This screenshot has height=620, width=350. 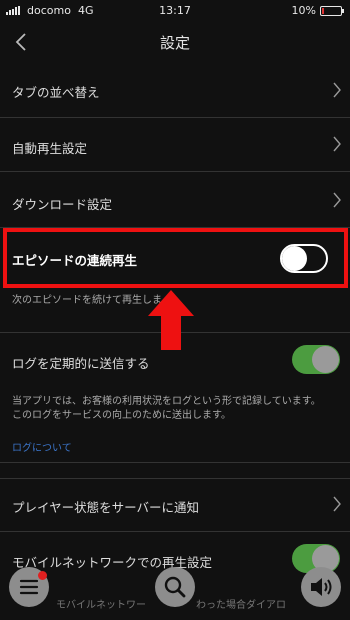 I want to click on battery-icon, so click(x=332, y=11).